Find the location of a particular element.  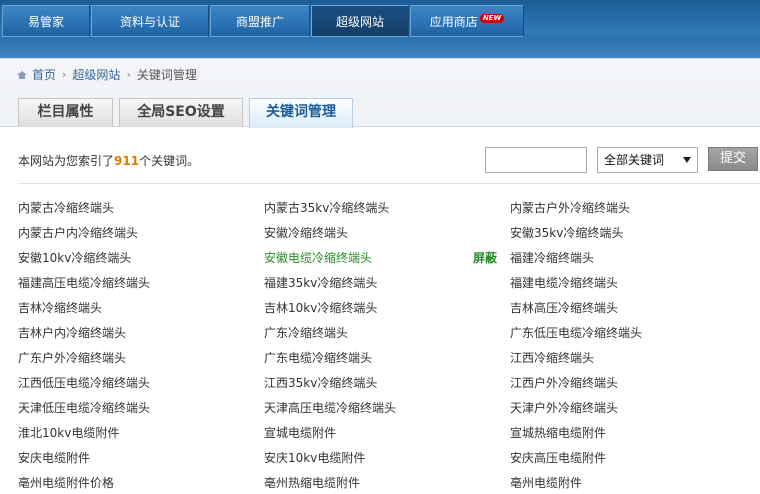

keyword-row: 安庆电缆附件 安庆10kv电缆附件 安庆高压电缆附件 is located at coordinates (389, 457).